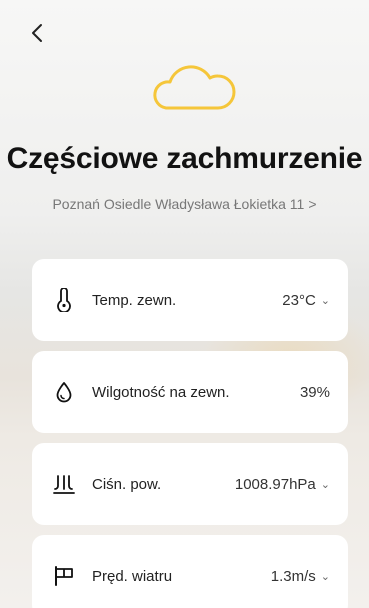 This screenshot has width=369, height=608. Describe the element at coordinates (184, 158) in the screenshot. I see `weather-condition-title: Częściowe zachmurzenie` at that location.